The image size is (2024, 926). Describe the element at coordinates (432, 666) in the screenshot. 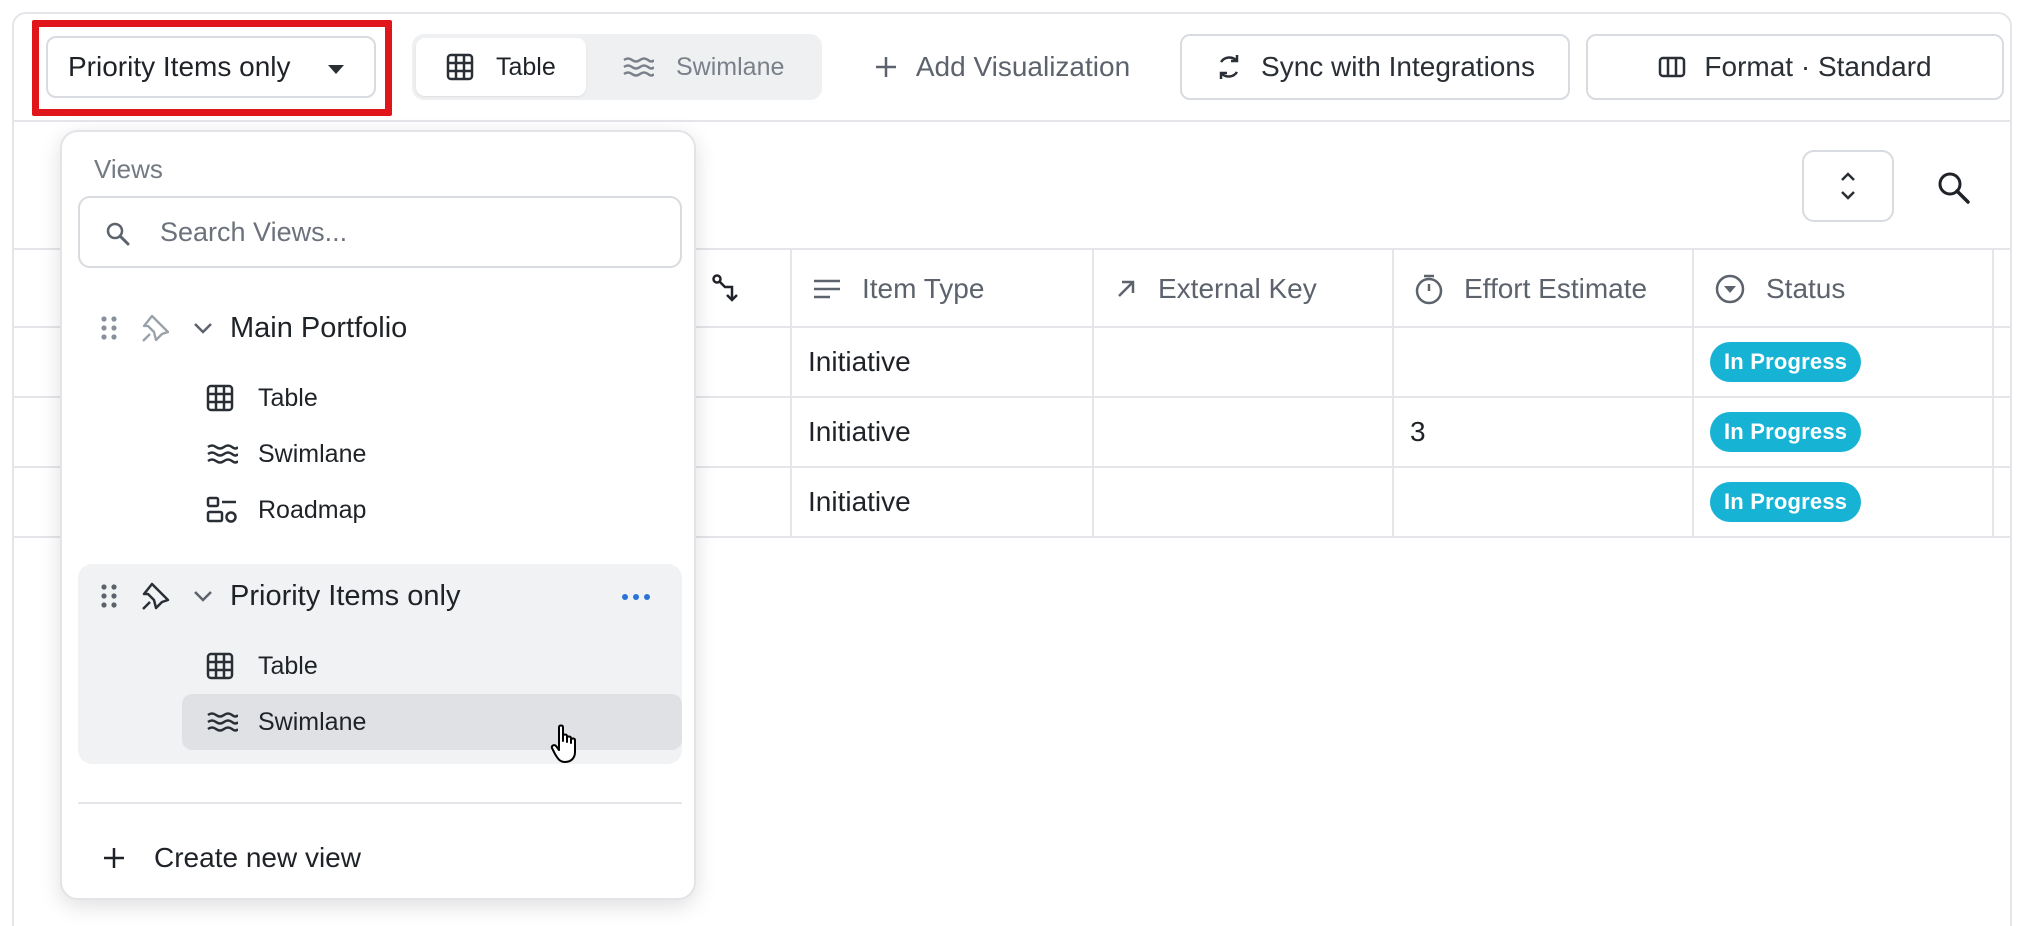

I see `view-item-priority-table: Table` at that location.